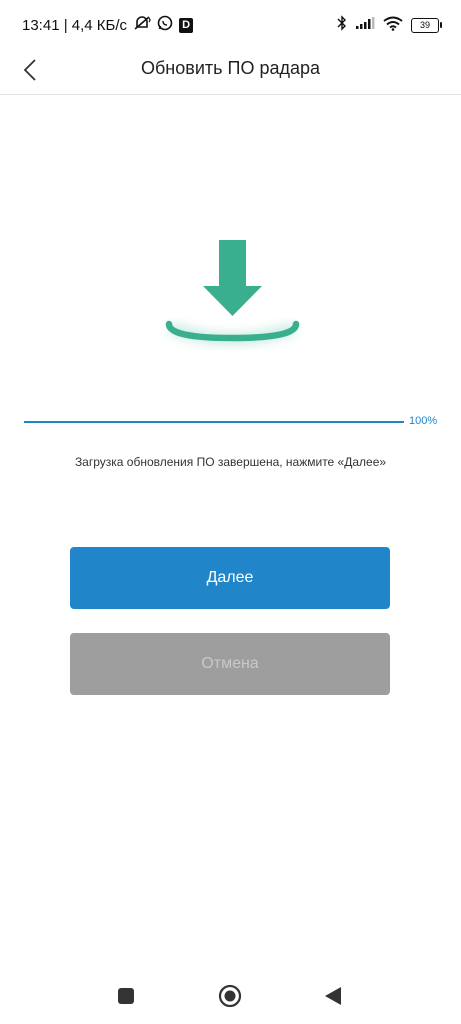 The image size is (461, 1024). What do you see at coordinates (230, 25) in the screenshot?
I see `status-bar: 13:41 | 4,4 КБ/с D 39` at bounding box center [230, 25].